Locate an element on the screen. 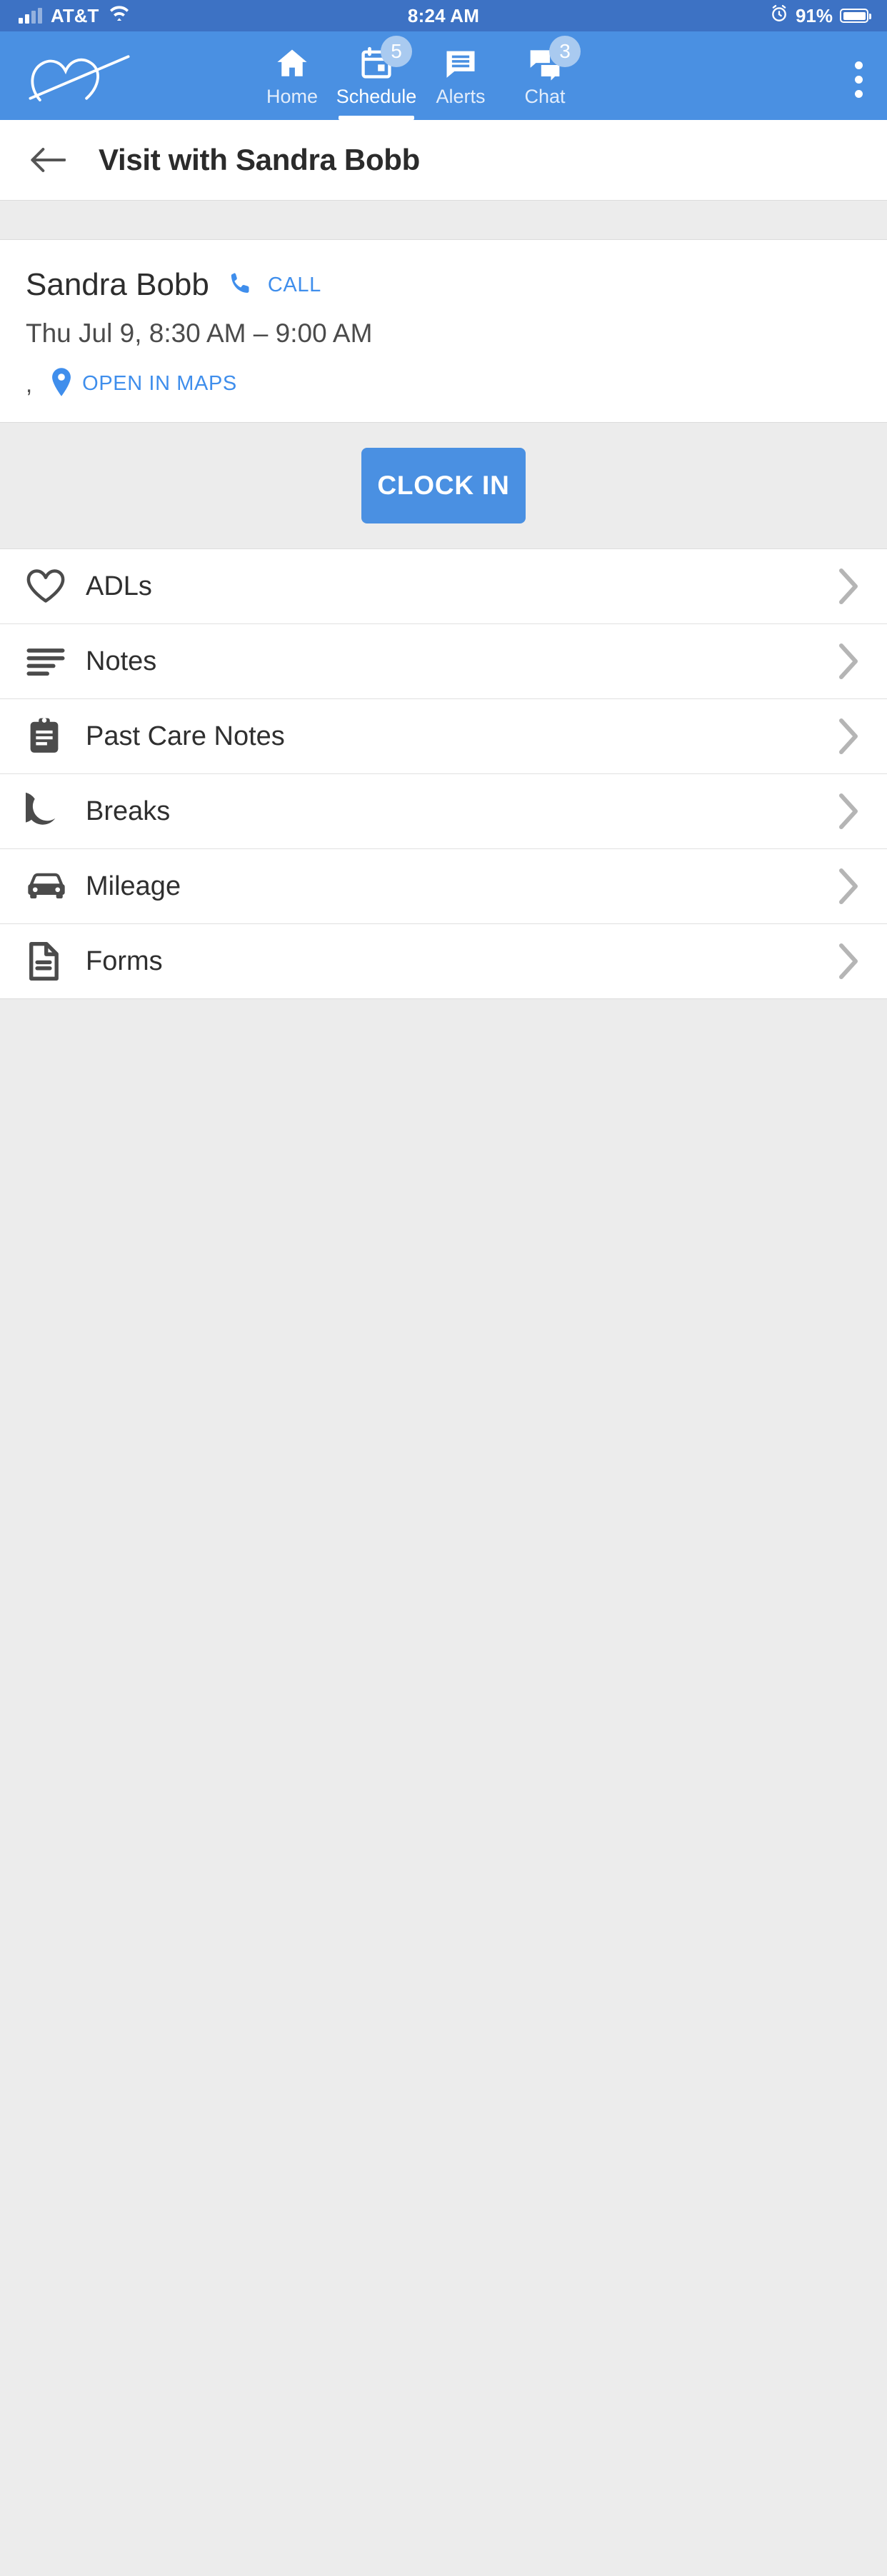 This screenshot has height=2576, width=887. tab-alerts: Alerts is located at coordinates (461, 75).